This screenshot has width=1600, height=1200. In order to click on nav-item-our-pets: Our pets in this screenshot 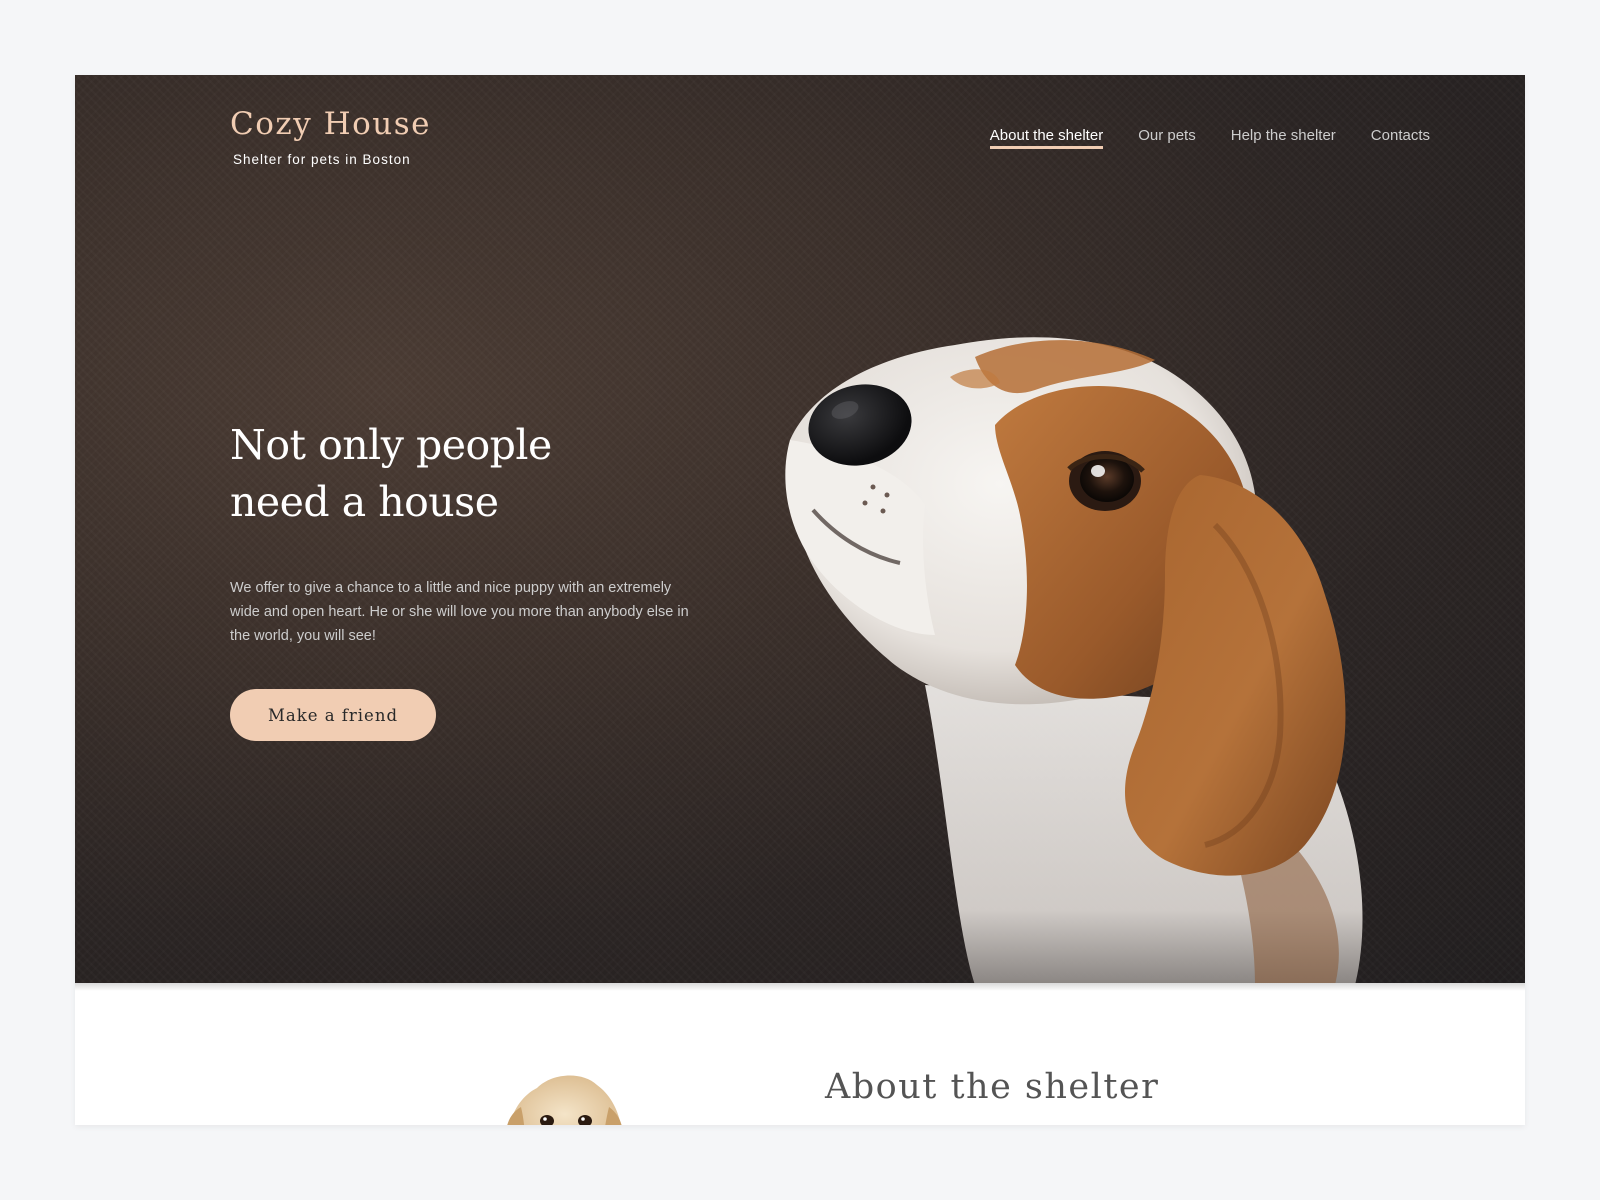, I will do `click(1167, 138)`.